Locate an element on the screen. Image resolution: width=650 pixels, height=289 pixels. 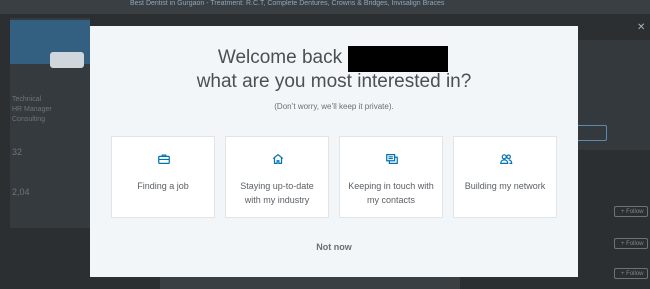
briefcase-icon is located at coordinates (164, 159).